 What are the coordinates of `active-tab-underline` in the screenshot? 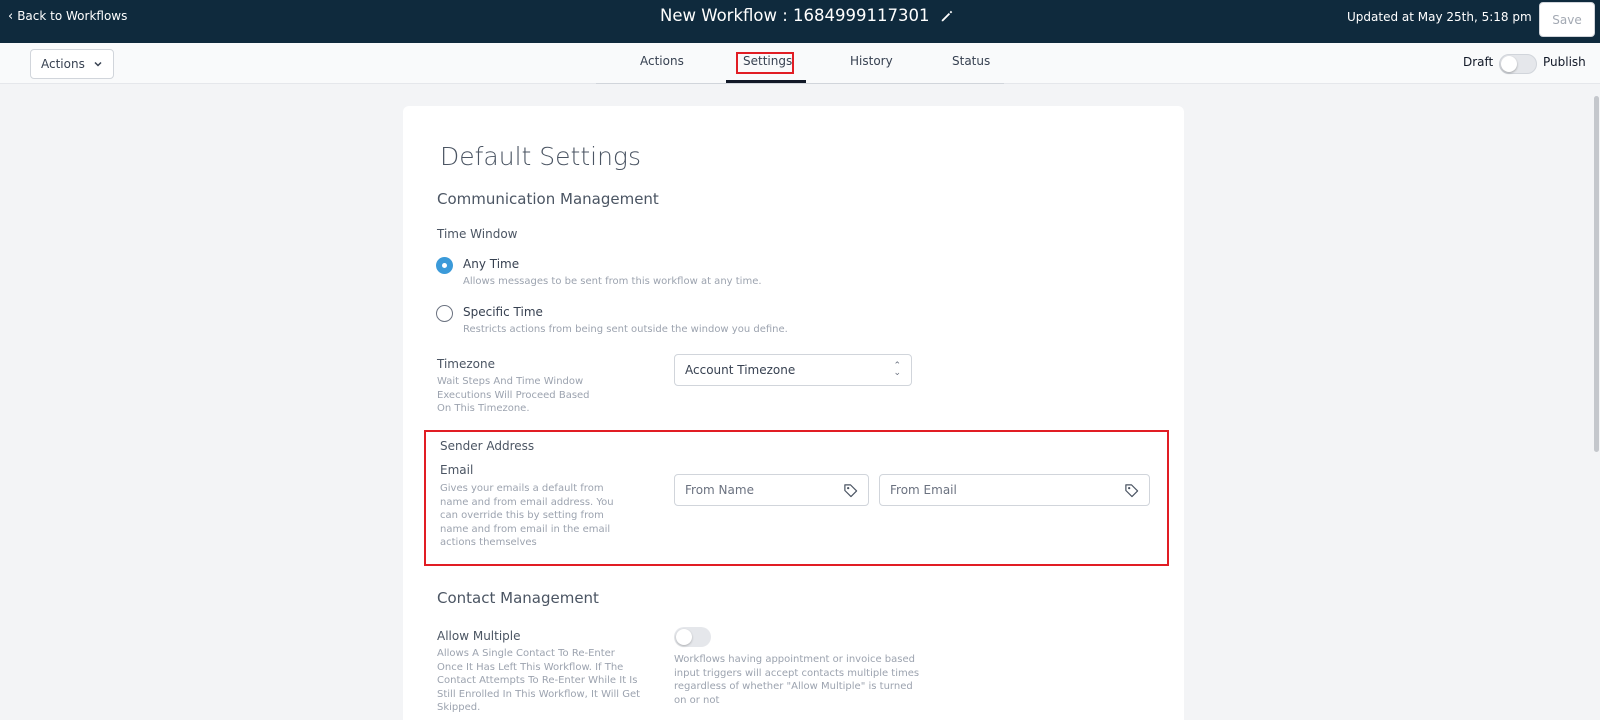 It's located at (766, 81).